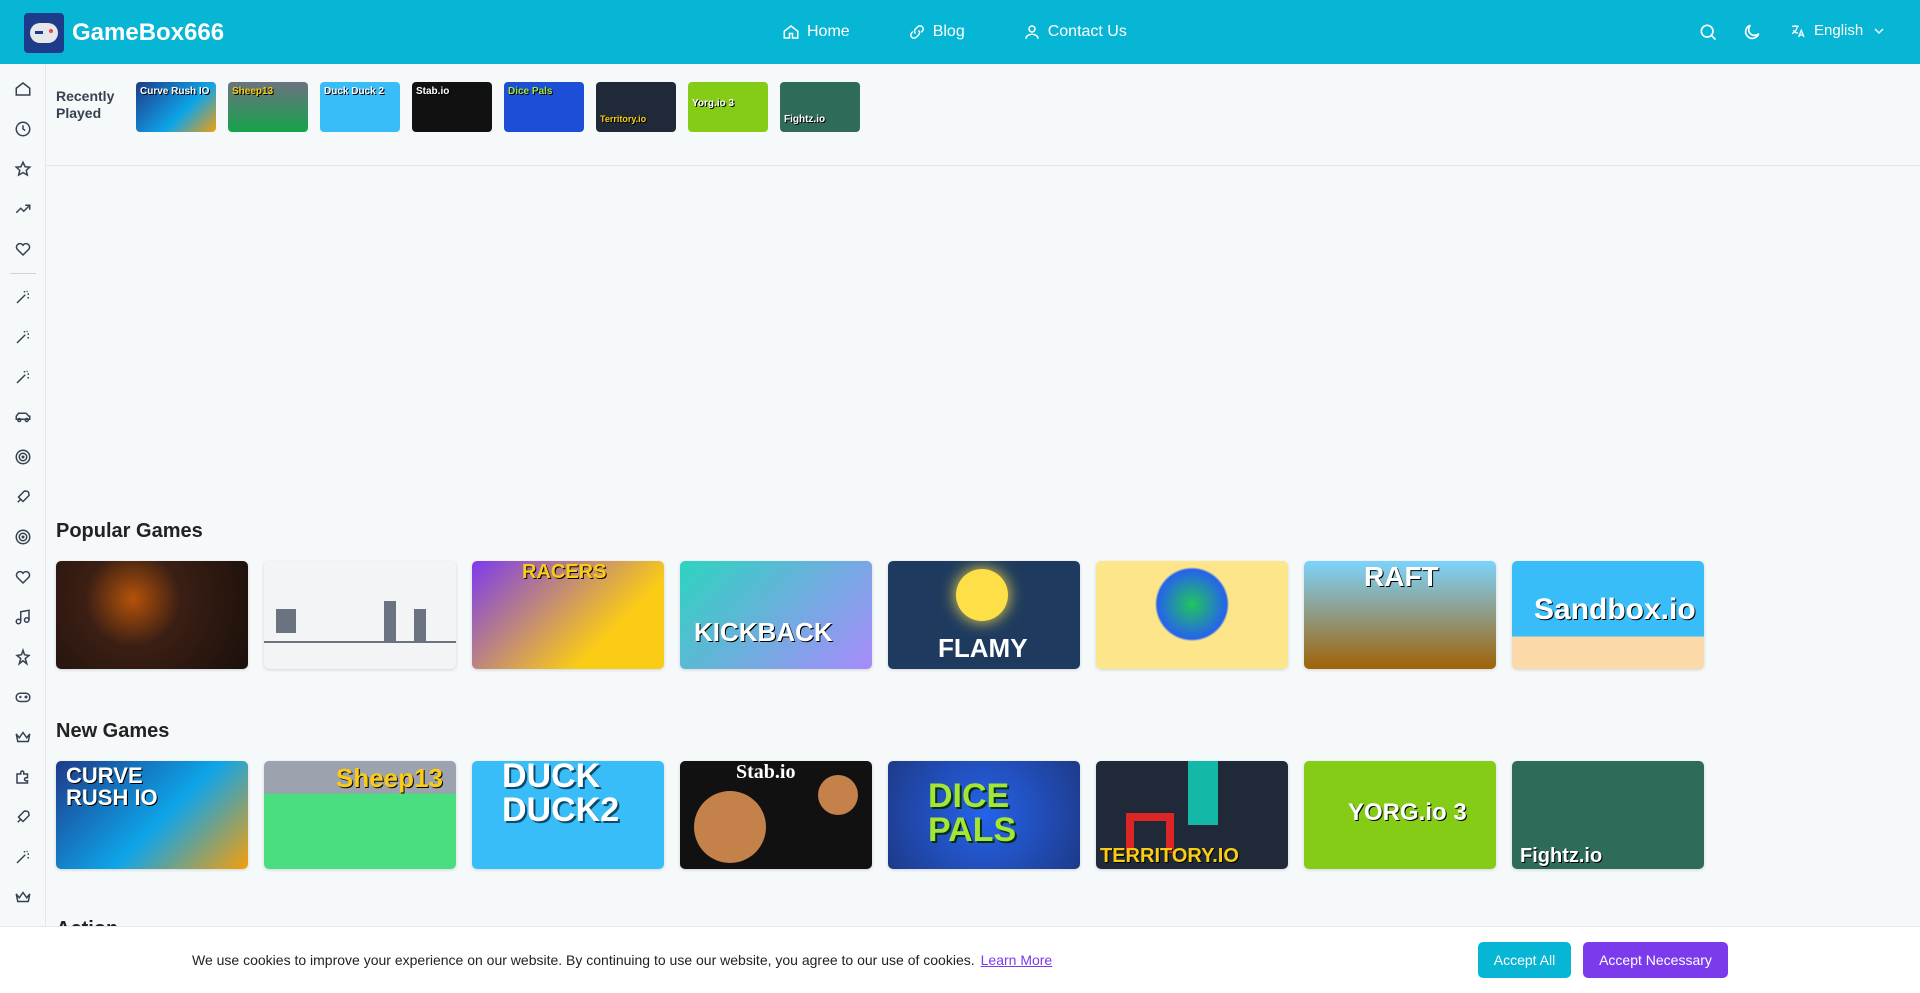 This screenshot has width=1920, height=993. I want to click on game-card-new: DUCK DUCK2, so click(568, 815).